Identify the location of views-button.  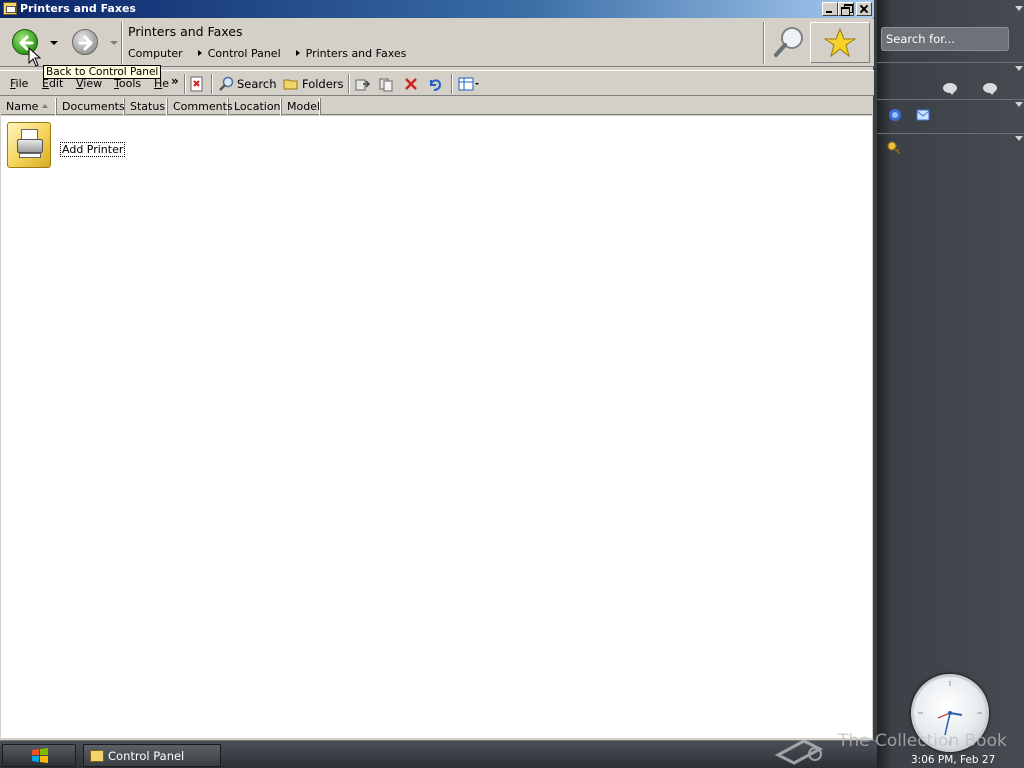
(469, 84).